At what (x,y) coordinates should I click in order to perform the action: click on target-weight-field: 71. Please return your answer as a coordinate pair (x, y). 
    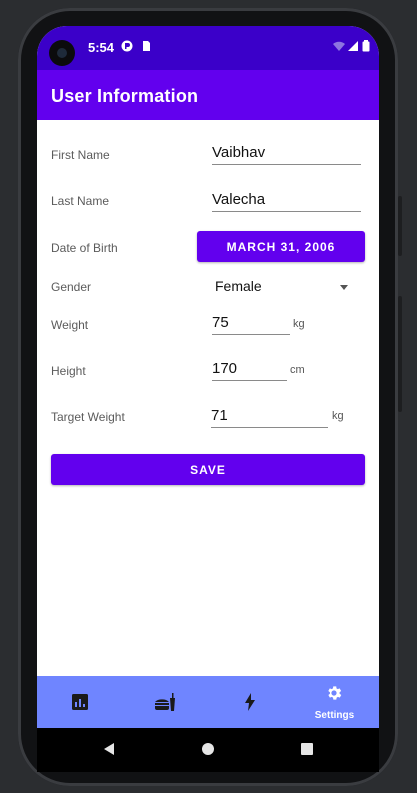
    Looking at the image, I should click on (269, 414).